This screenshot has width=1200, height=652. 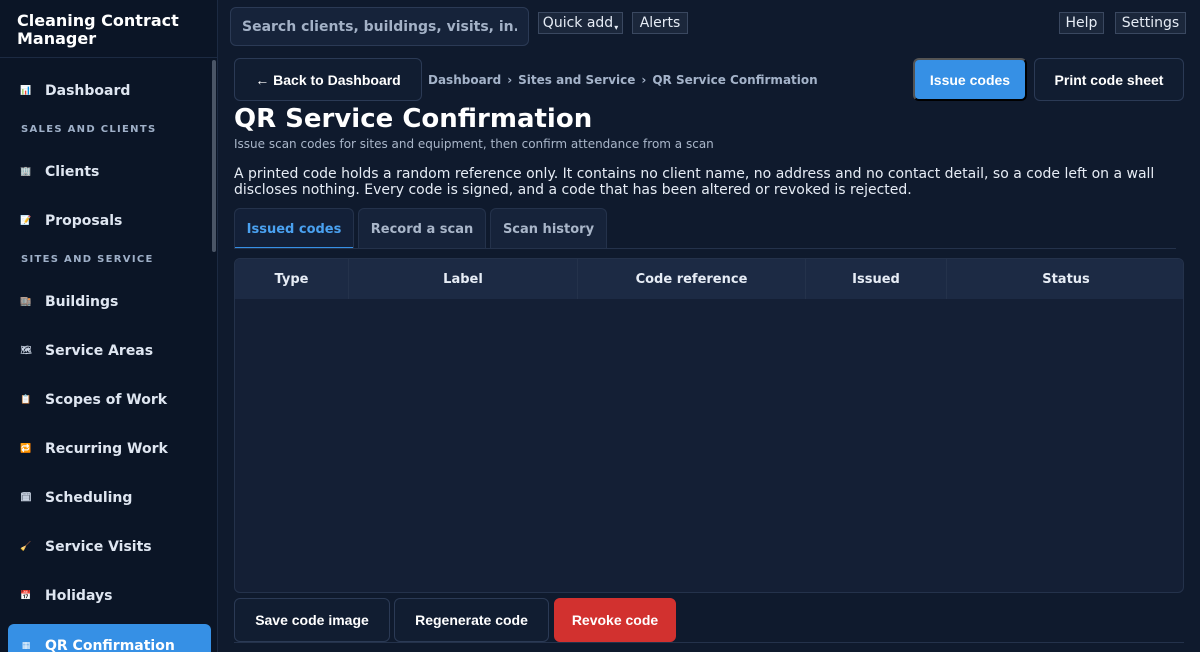 I want to click on page-title: QR Service Confirmation, so click(x=413, y=119).